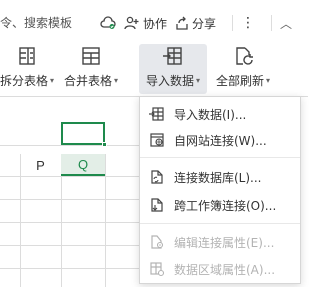 Image resolution: width=320 pixels, height=287 pixels. What do you see at coordinates (157, 242) in the screenshot?
I see `connection-settings-icon` at bounding box center [157, 242].